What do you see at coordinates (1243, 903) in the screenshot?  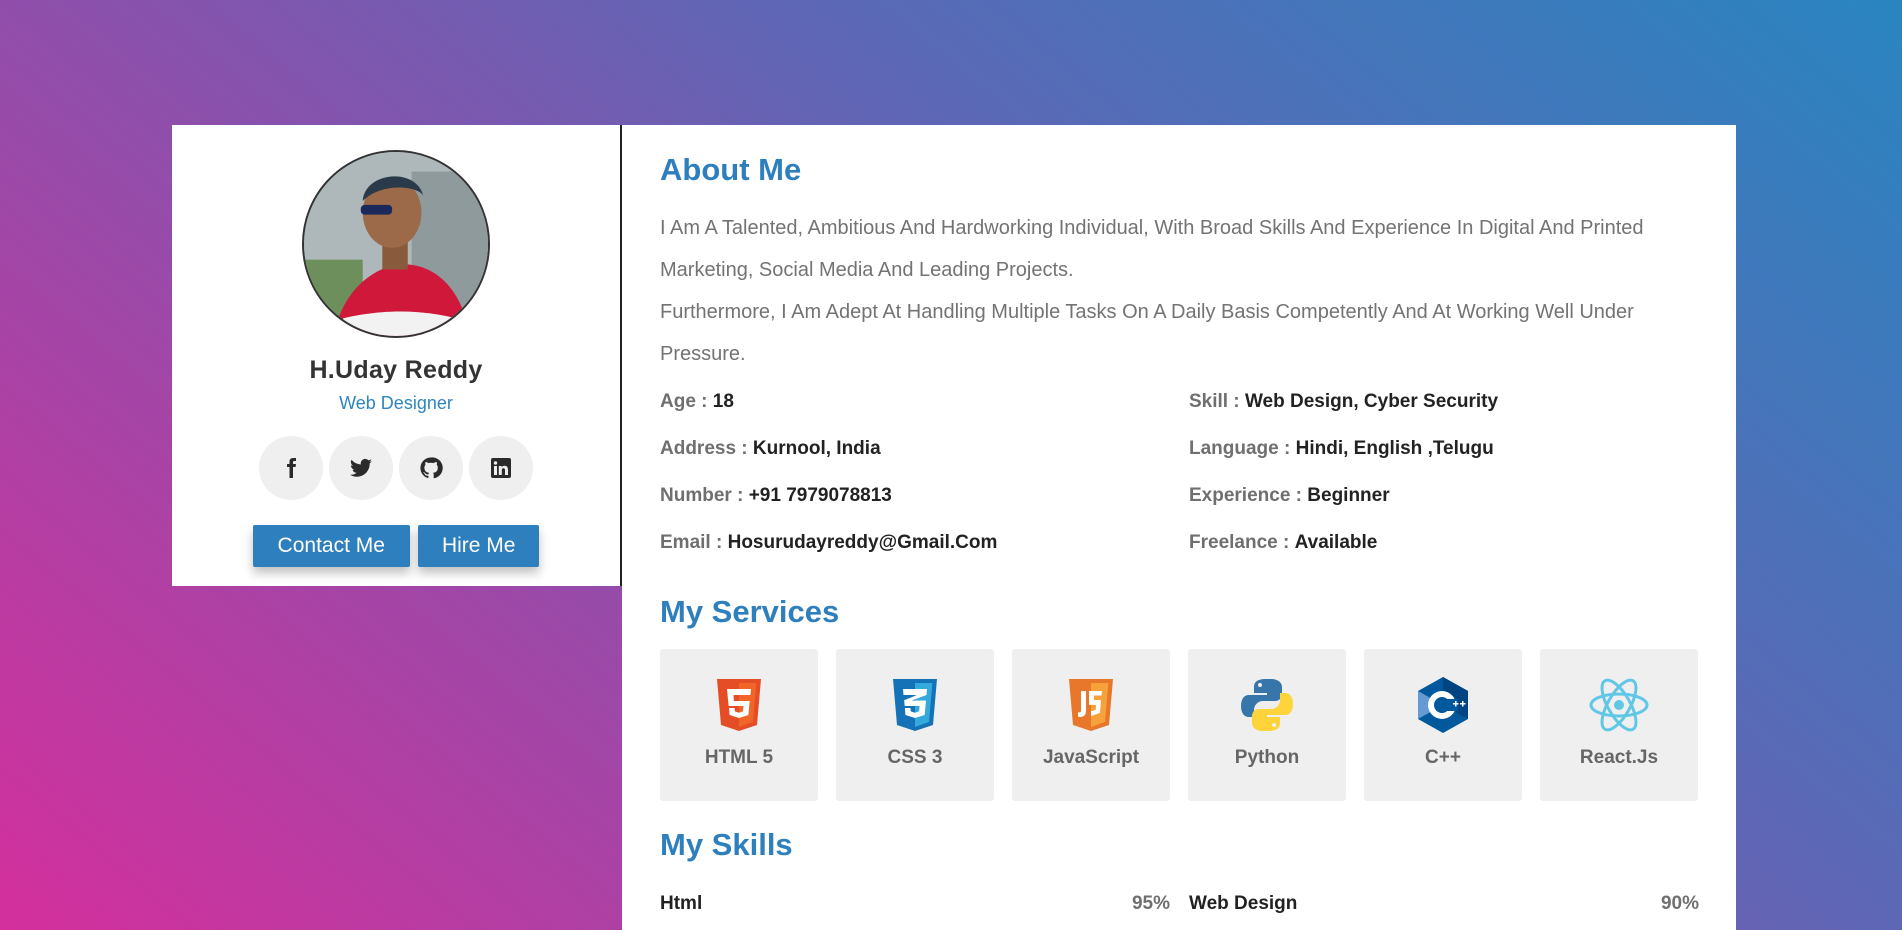 I see `skill-name: Web Design` at bounding box center [1243, 903].